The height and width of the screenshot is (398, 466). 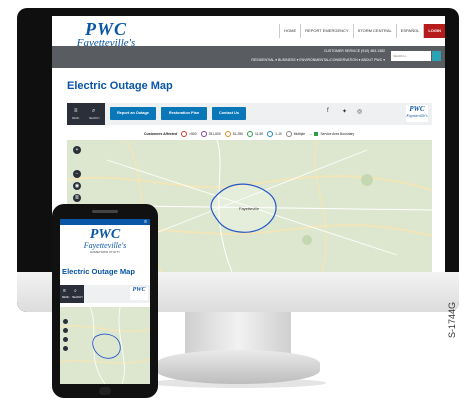 What do you see at coordinates (278, 134) in the screenshot?
I see `legend-label: 1-10` at bounding box center [278, 134].